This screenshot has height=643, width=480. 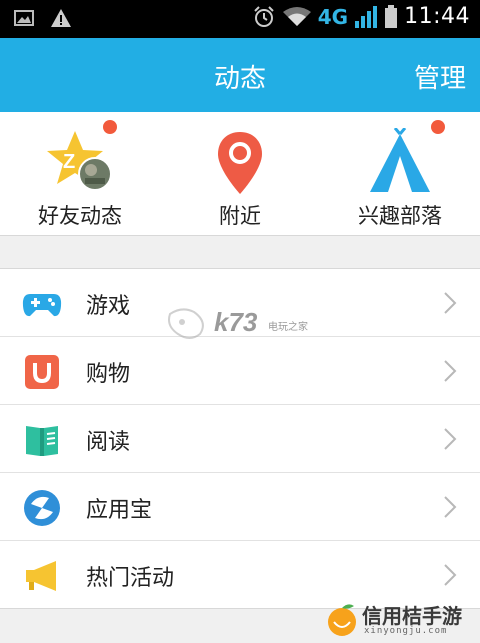 What do you see at coordinates (239, 79) in the screenshot?
I see `page-title: 动态` at bounding box center [239, 79].